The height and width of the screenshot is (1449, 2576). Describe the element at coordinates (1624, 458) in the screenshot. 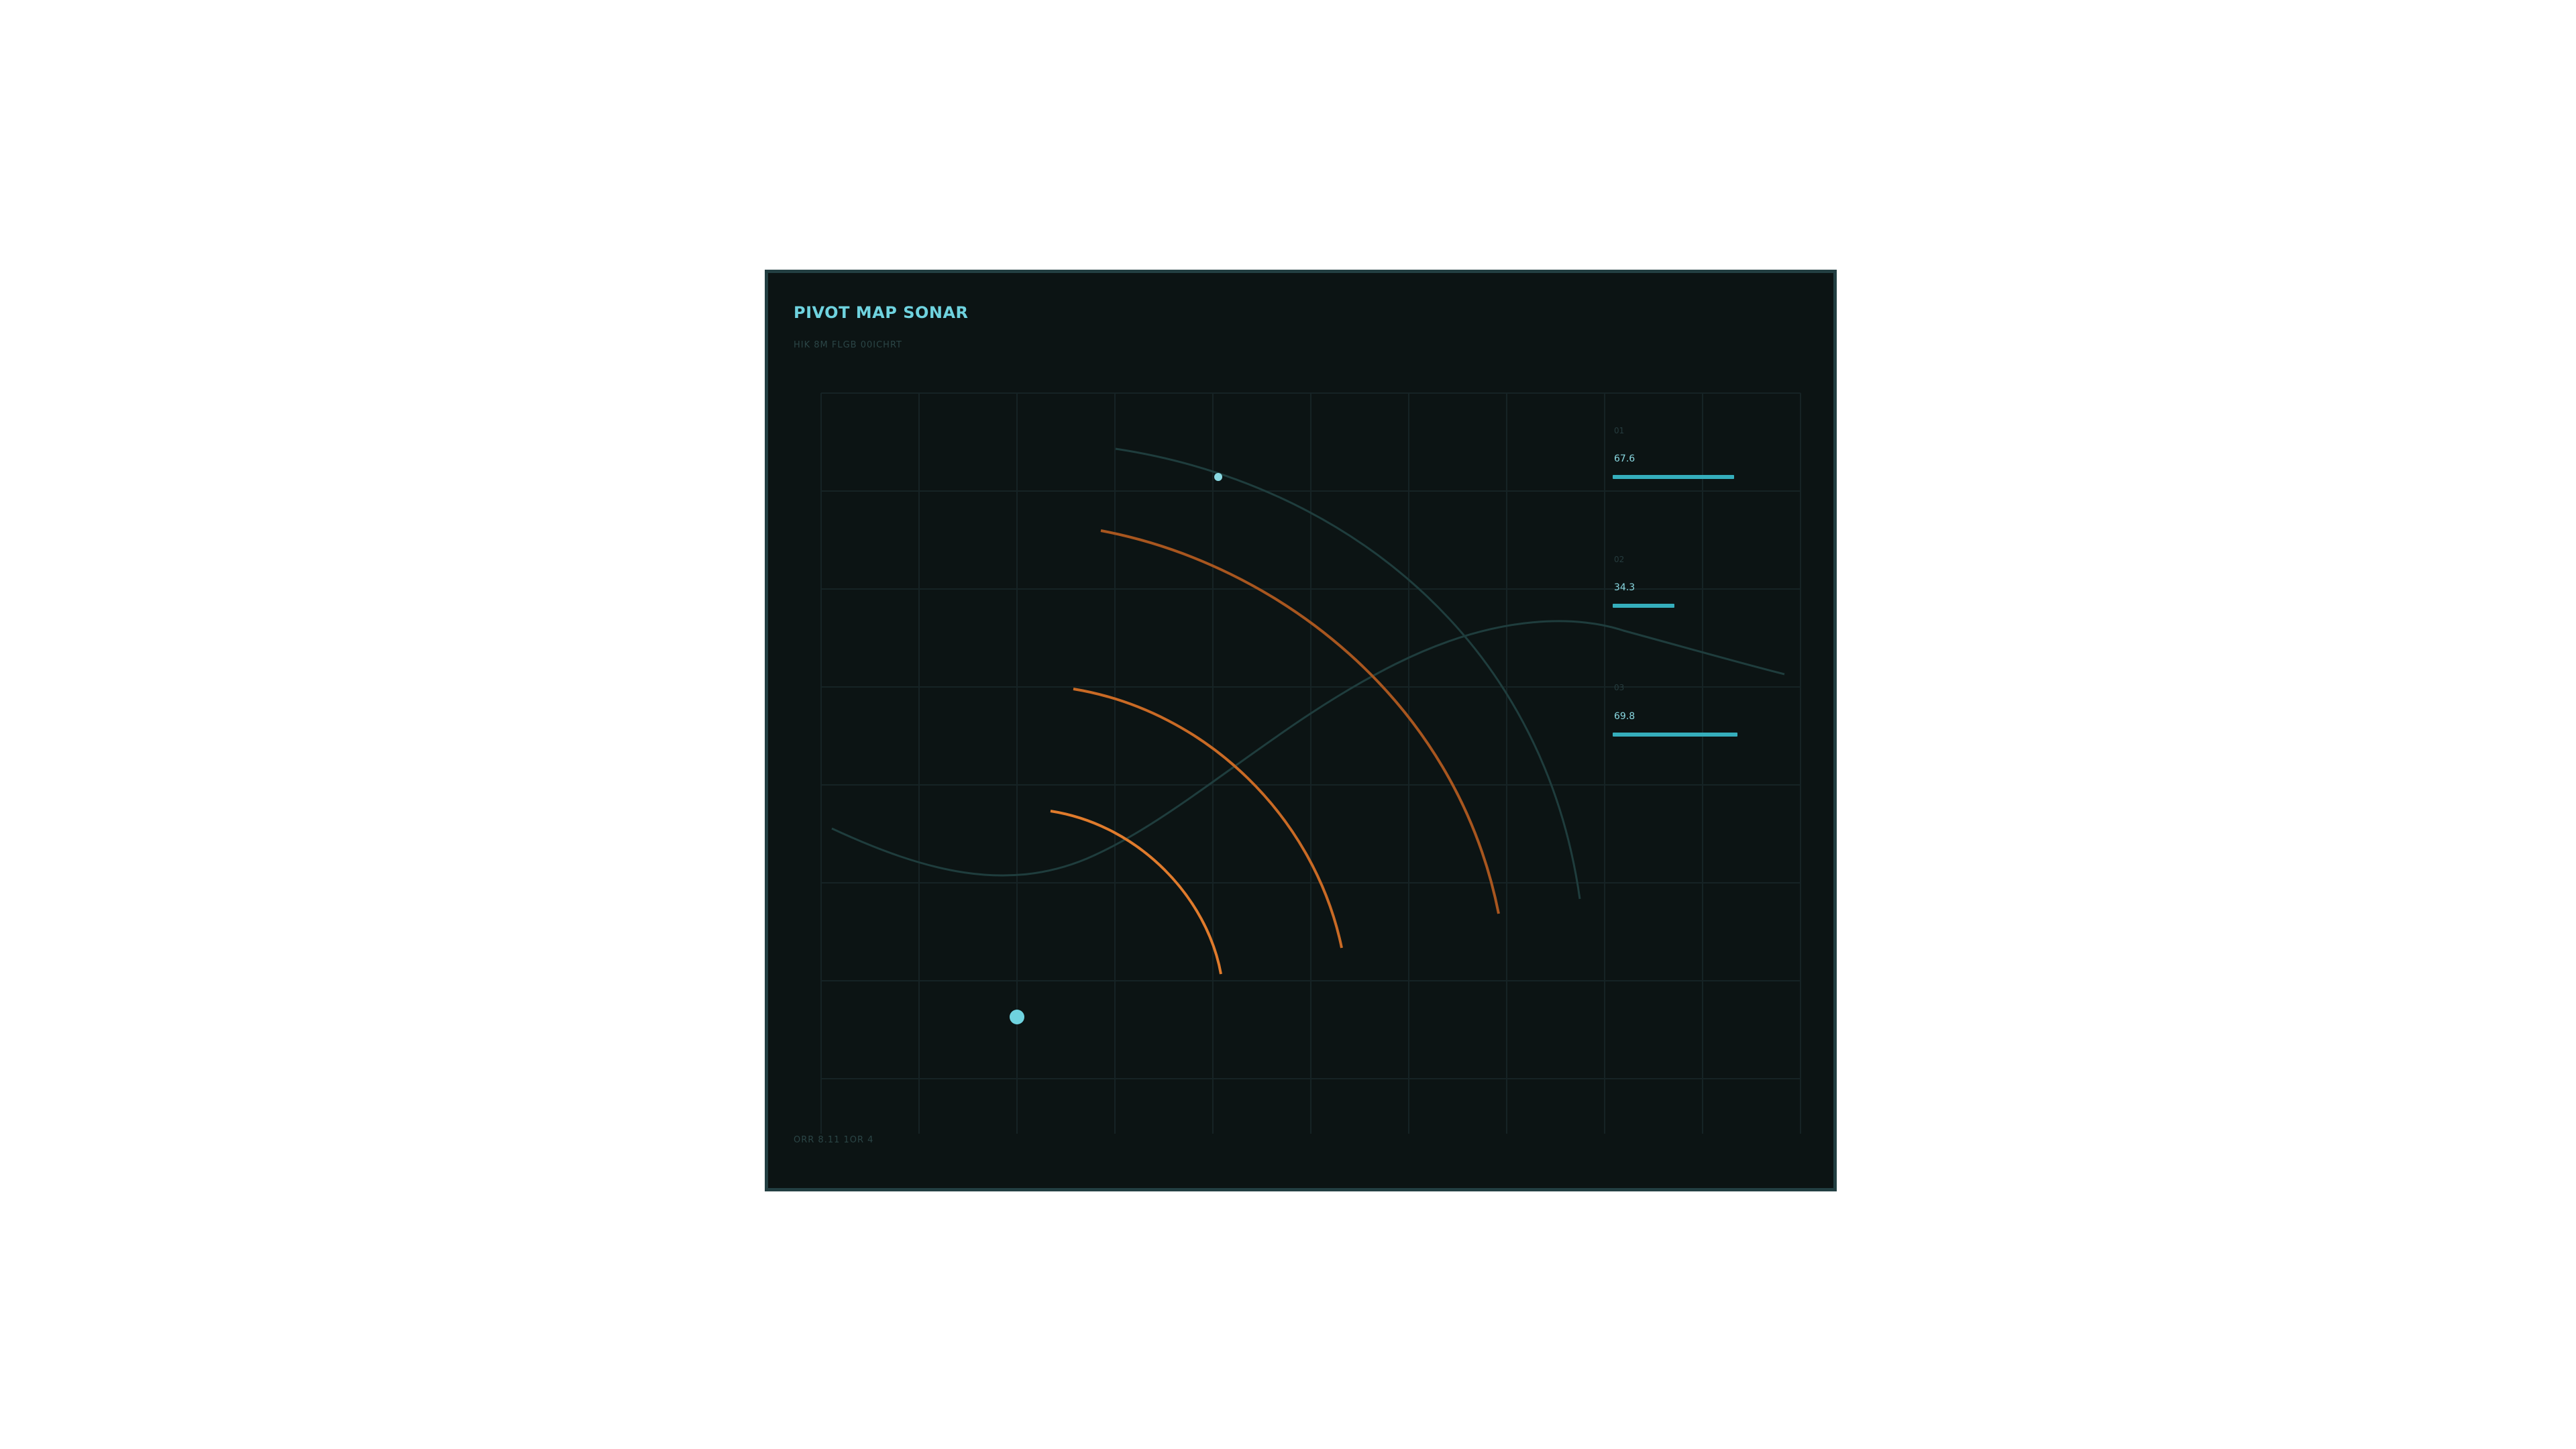

I see `metric-value-1: 67.6` at that location.